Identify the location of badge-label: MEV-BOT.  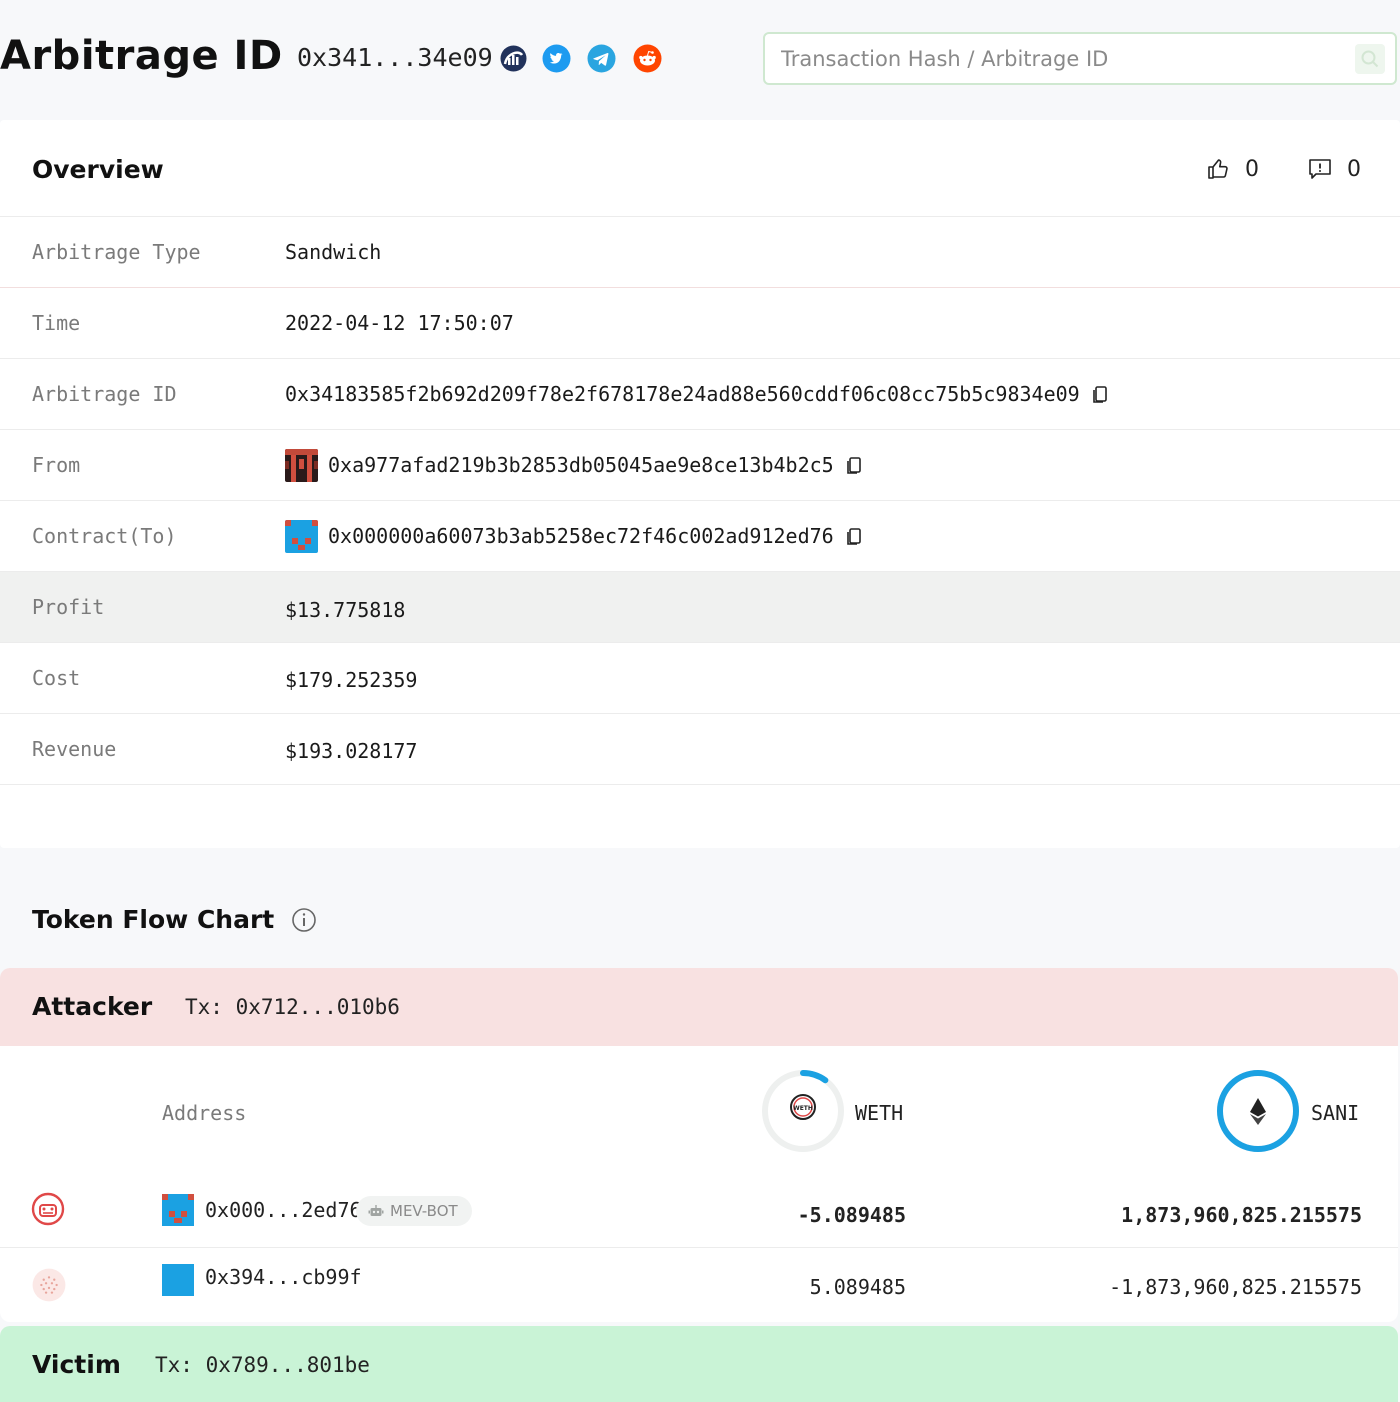
(424, 1211).